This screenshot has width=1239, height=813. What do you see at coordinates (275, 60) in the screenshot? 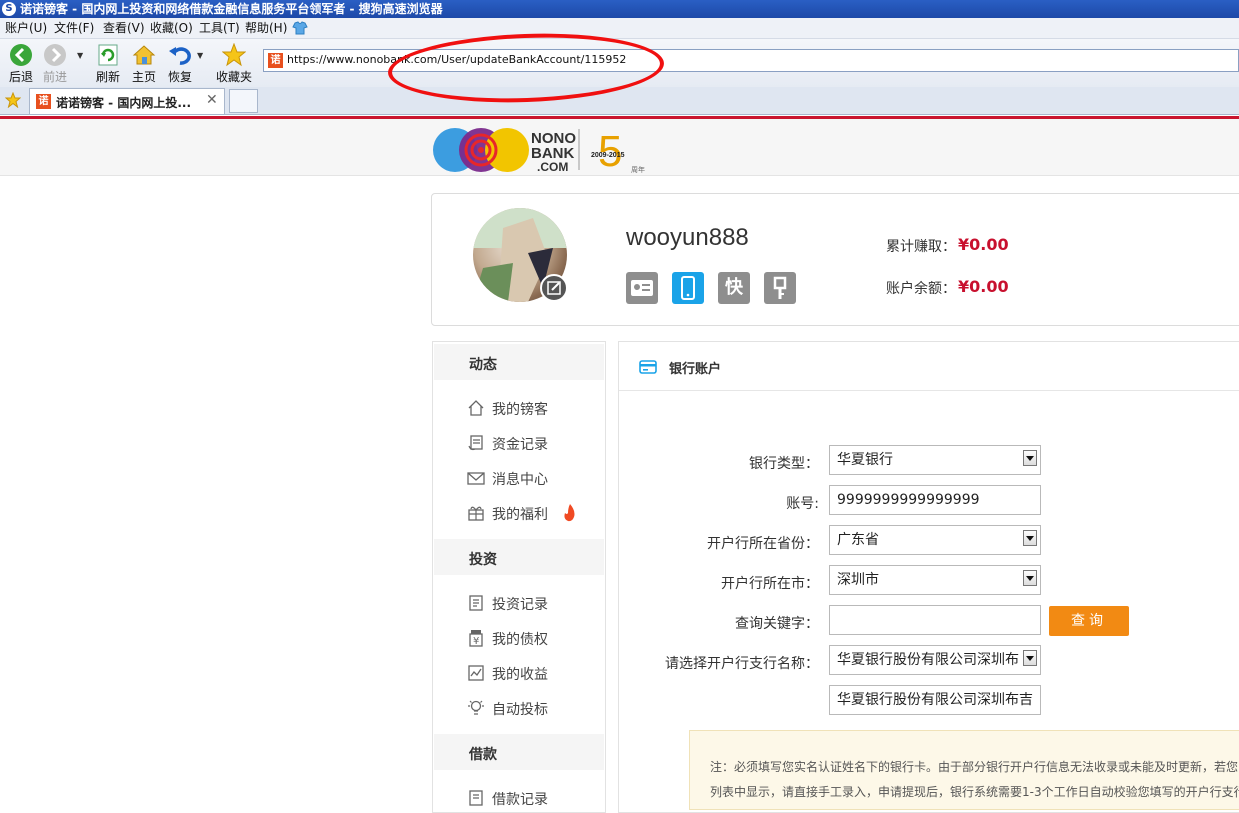
I see `site-favicon-icon: 诺` at bounding box center [275, 60].